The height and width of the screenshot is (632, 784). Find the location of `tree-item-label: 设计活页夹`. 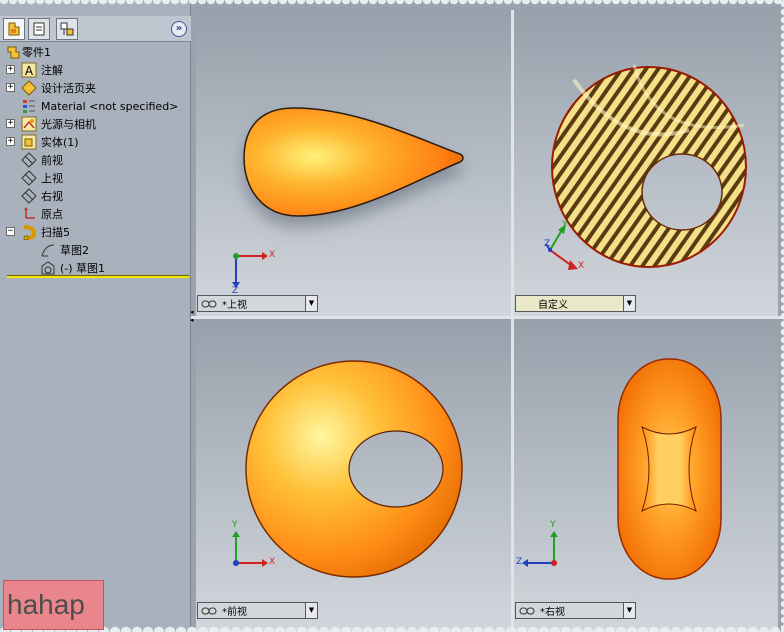

tree-item-label: 设计活页夹 is located at coordinates (68, 88).